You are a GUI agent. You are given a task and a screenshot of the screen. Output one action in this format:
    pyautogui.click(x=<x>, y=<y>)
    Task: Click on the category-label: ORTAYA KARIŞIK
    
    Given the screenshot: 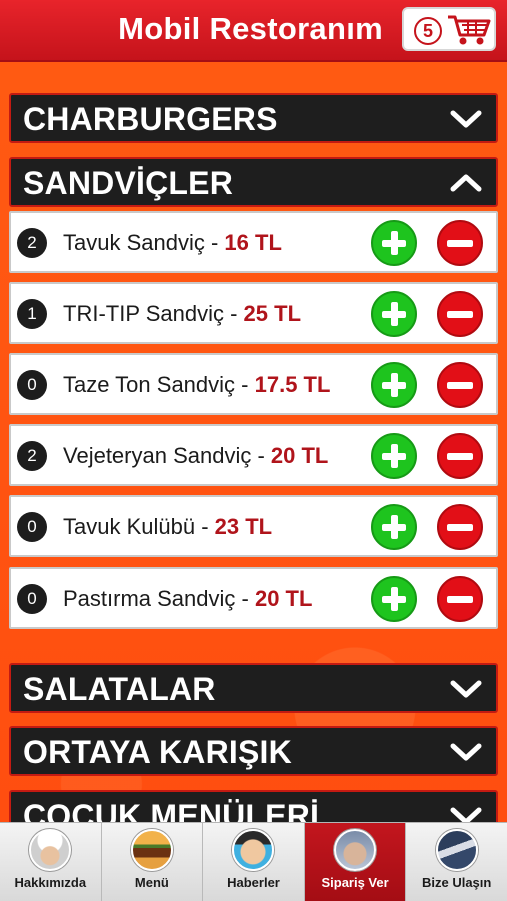 What is the action you would take?
    pyautogui.click(x=157, y=752)
    